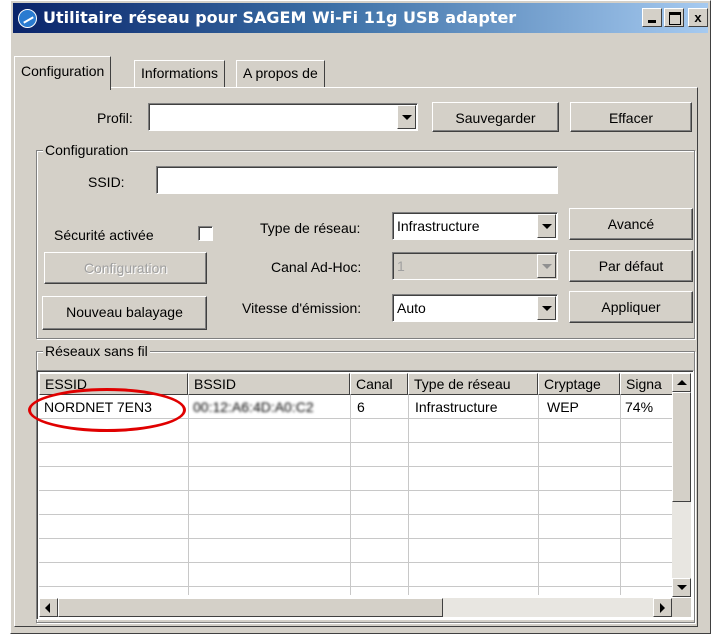 The width and height of the screenshot is (711, 634). What do you see at coordinates (180, 74) in the screenshot?
I see `tab-informations: Informations` at bounding box center [180, 74].